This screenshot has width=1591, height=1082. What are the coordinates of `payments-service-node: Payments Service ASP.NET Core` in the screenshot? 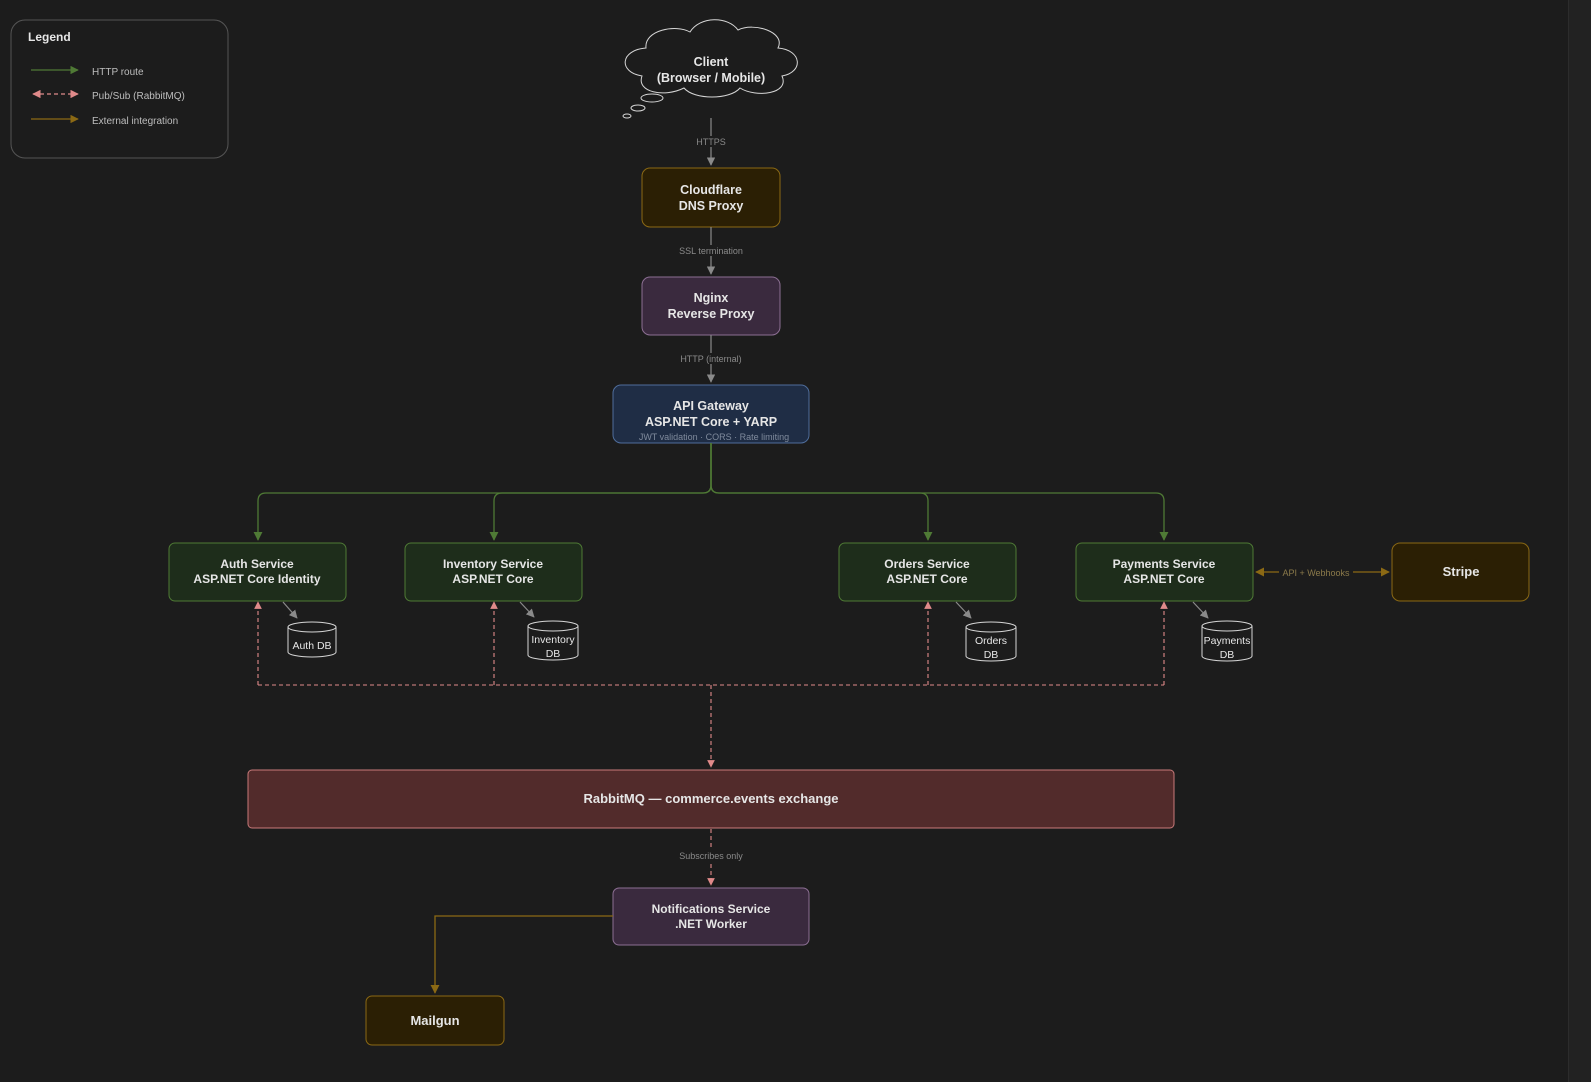 It's located at (1164, 572).